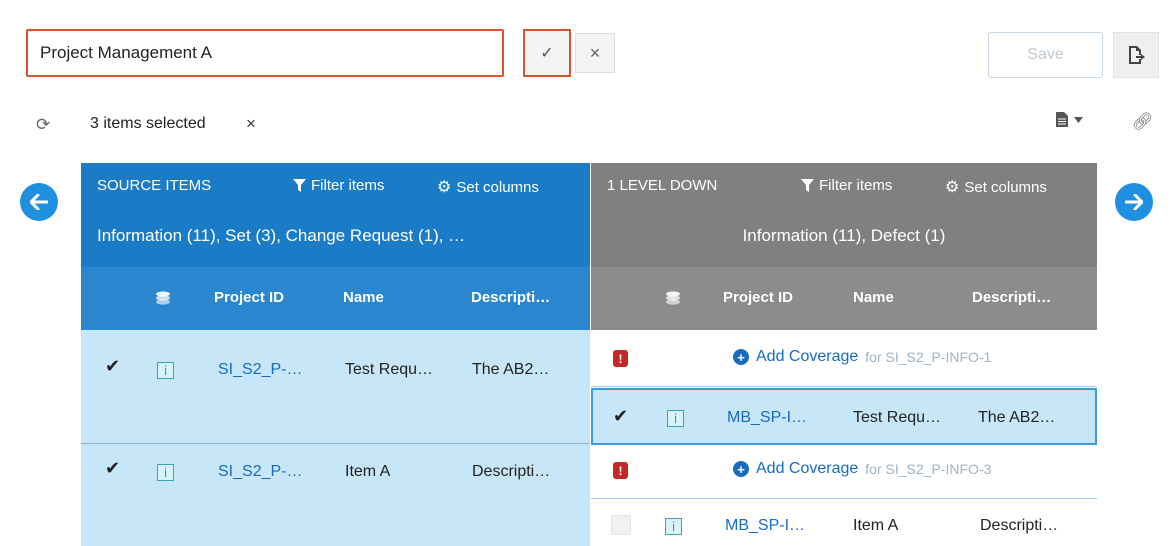  What do you see at coordinates (928, 357) in the screenshot?
I see `coverage-target: for SI_S2_P-INFO-1` at bounding box center [928, 357].